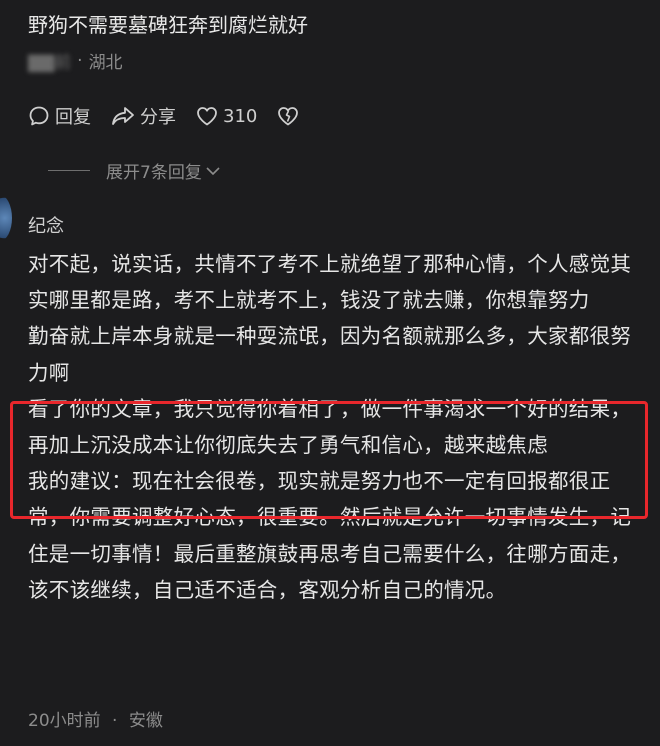  What do you see at coordinates (334, 227) in the screenshot?
I see `reply-author: 纪念` at bounding box center [334, 227].